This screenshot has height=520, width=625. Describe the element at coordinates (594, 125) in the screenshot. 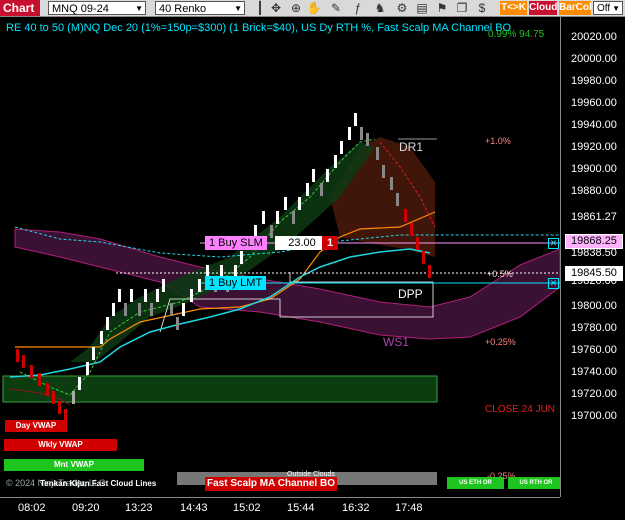

I see `price-tick: 19940.00` at that location.